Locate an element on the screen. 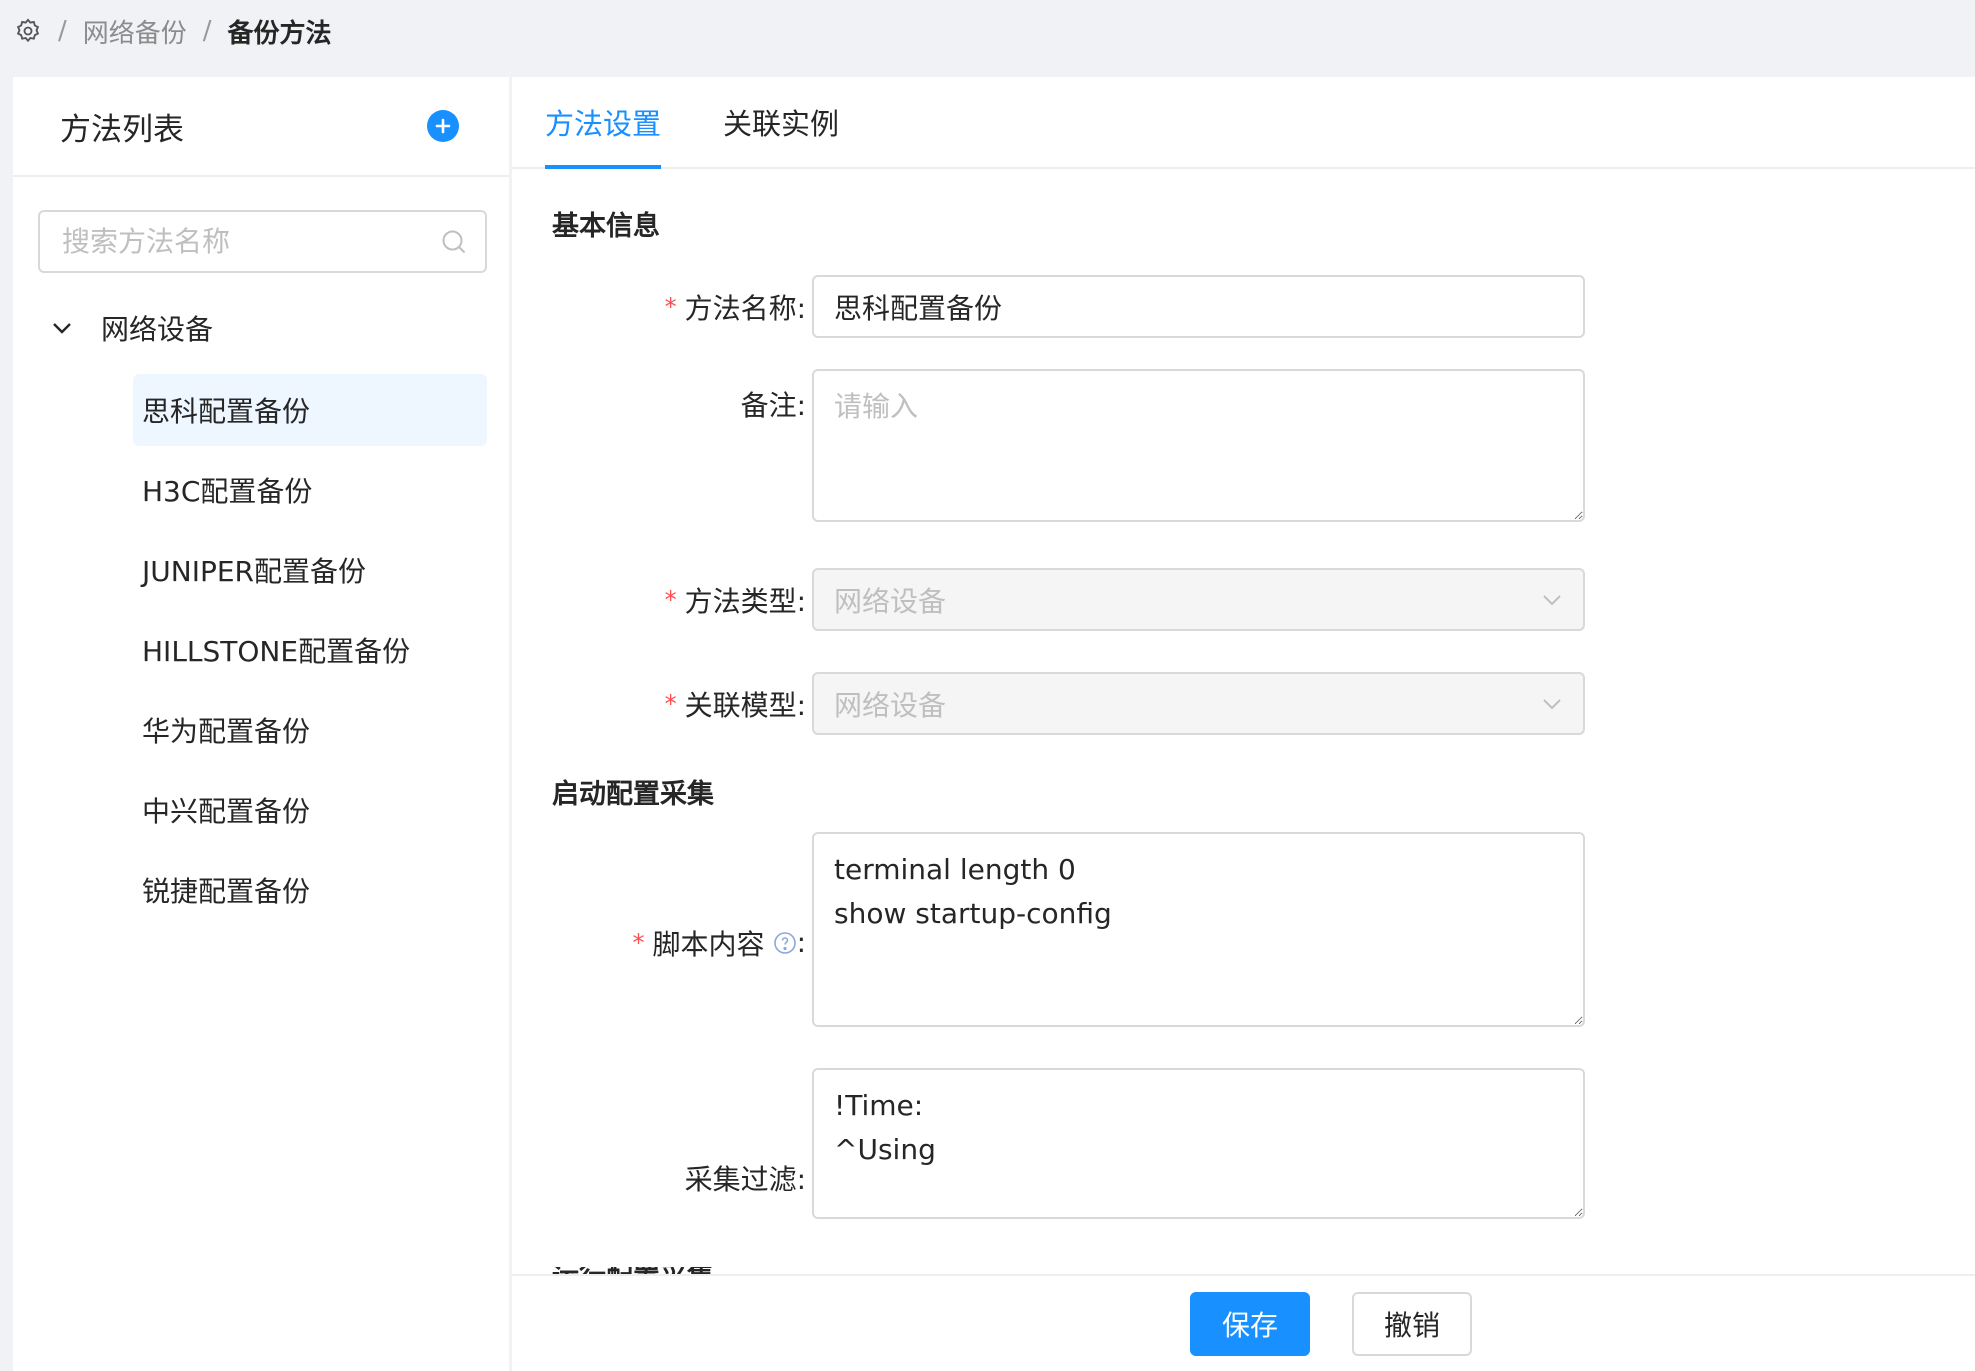  tab-related-instances: 关联实例 is located at coordinates (781, 135).